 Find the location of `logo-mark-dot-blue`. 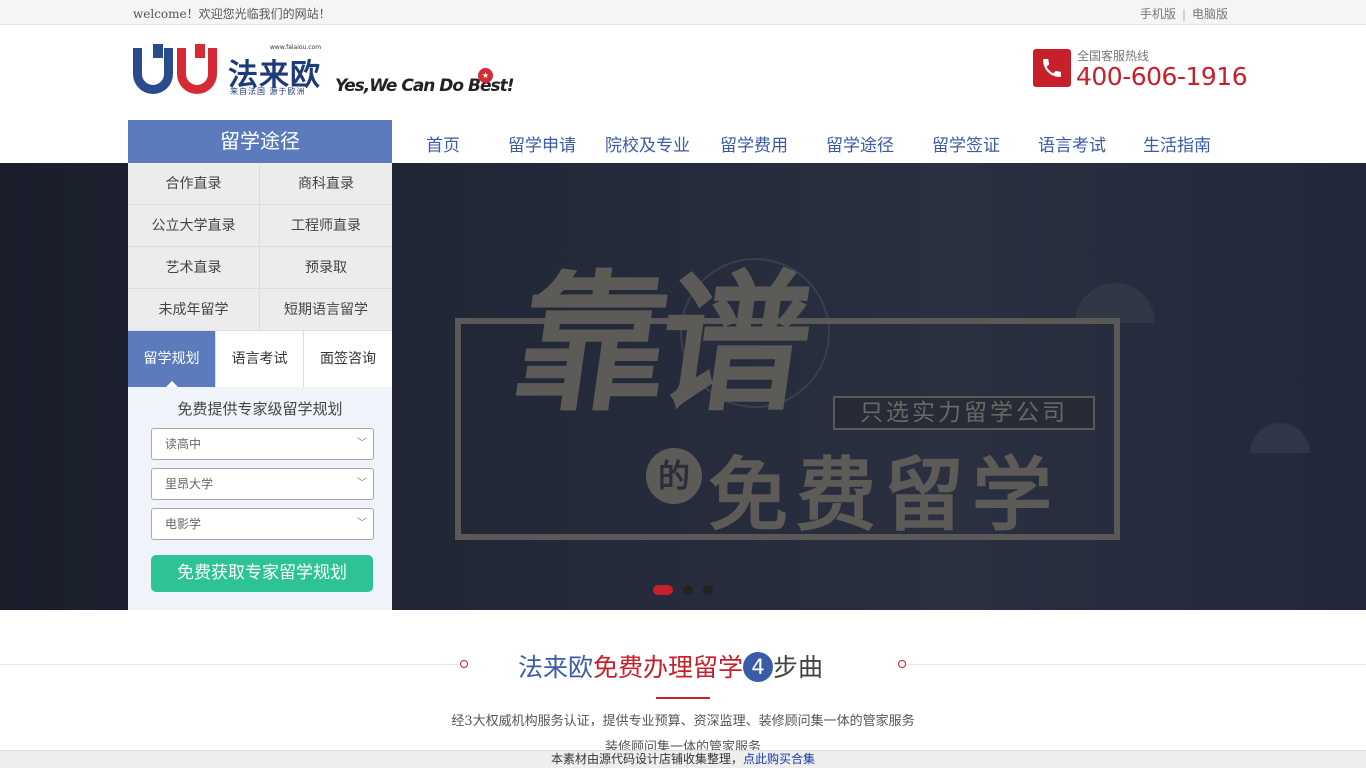

logo-mark-dot-blue is located at coordinates (158, 51).